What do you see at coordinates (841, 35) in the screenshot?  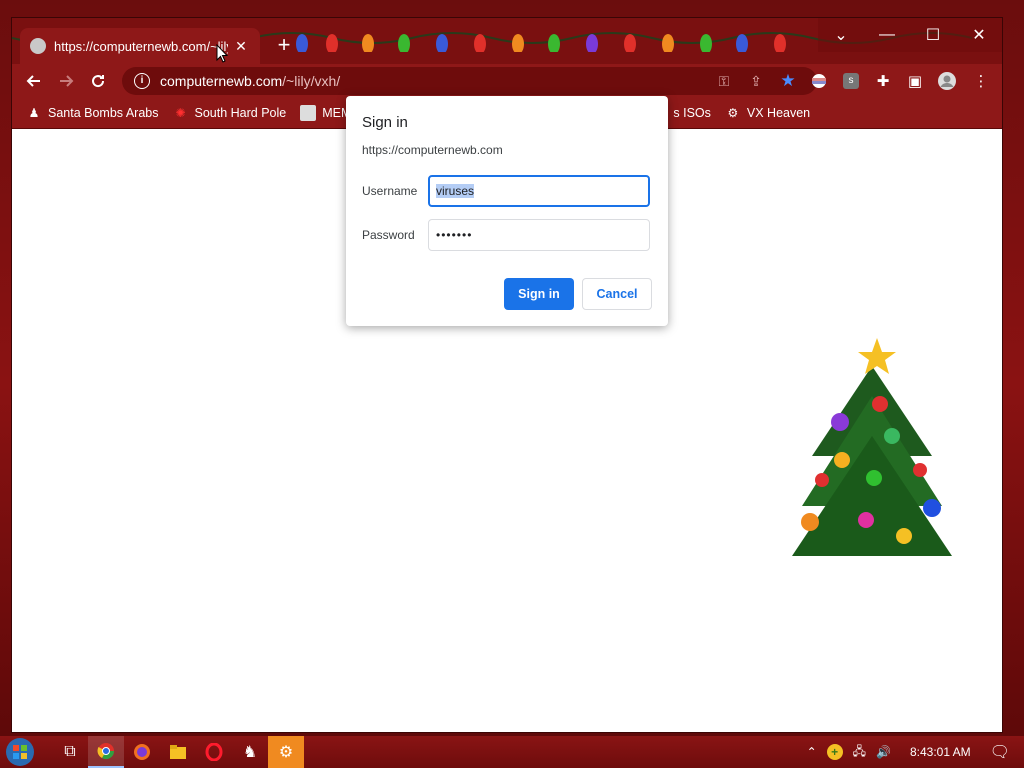 I see `tab-search-button: ⌄` at bounding box center [841, 35].